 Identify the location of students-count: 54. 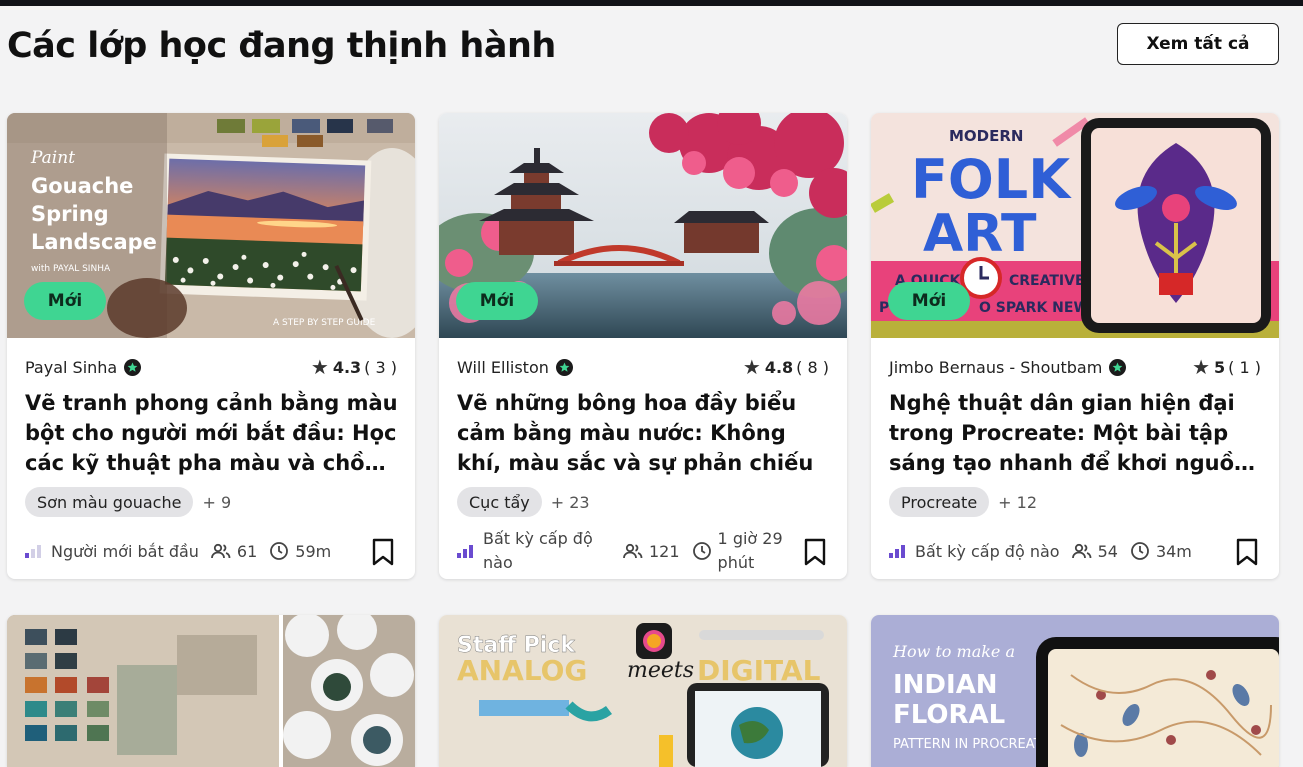
(1107, 551).